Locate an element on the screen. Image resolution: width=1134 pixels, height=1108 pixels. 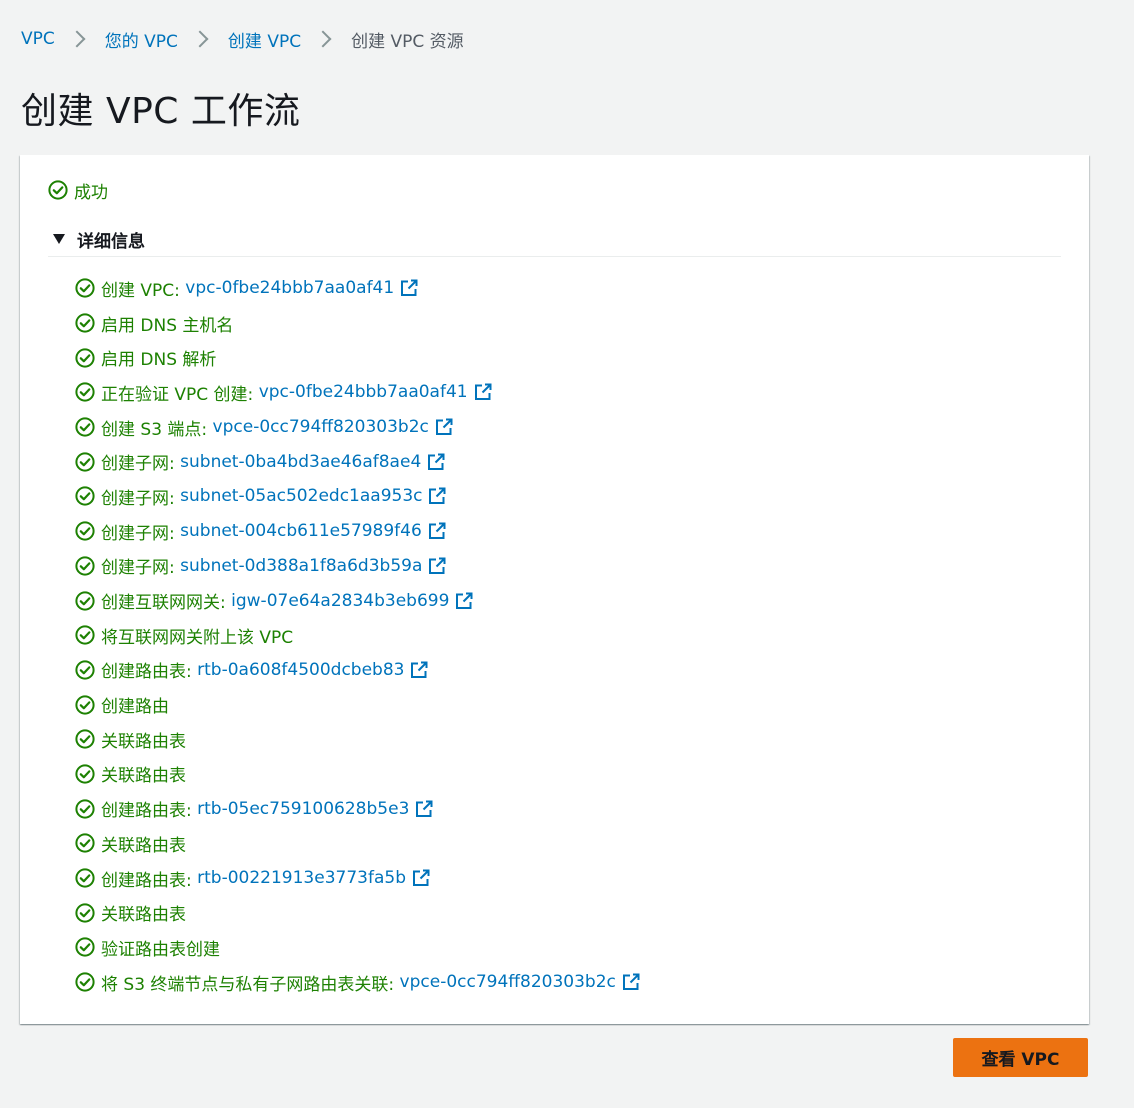
step-text: 创建 S3 端点: is located at coordinates (157, 429).